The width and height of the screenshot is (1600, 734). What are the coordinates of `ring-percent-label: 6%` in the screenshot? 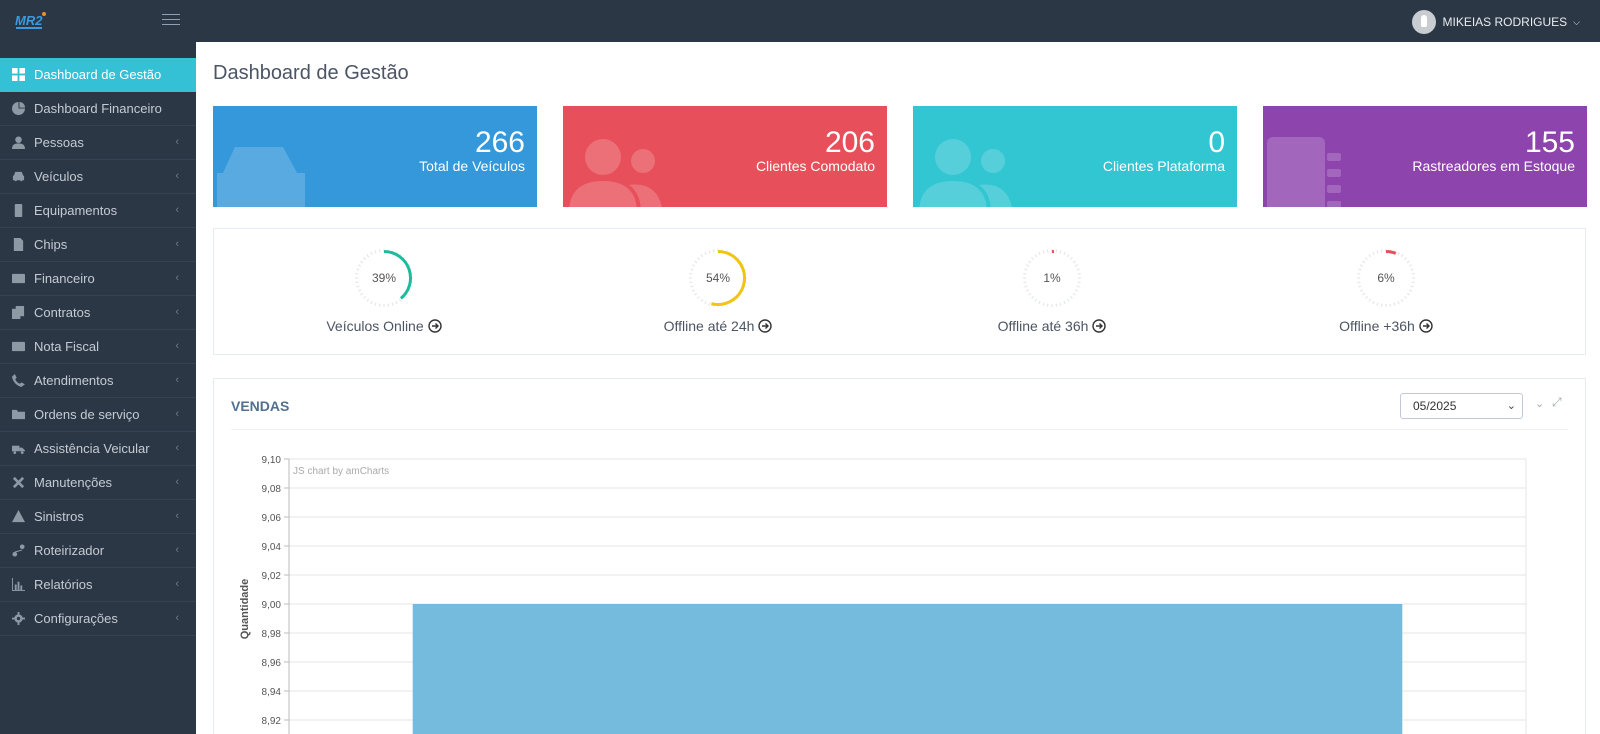 It's located at (1386, 278).